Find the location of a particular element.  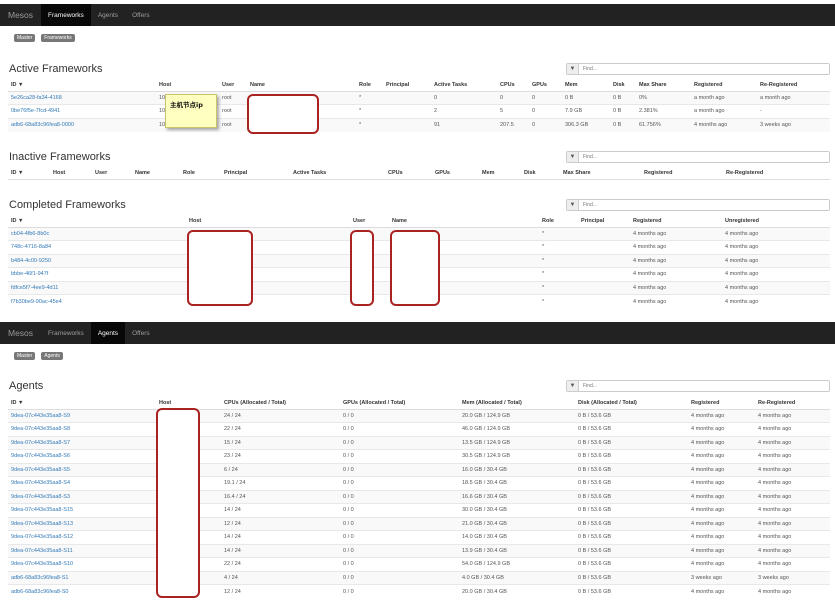

active-filter-input is located at coordinates (699, 69).